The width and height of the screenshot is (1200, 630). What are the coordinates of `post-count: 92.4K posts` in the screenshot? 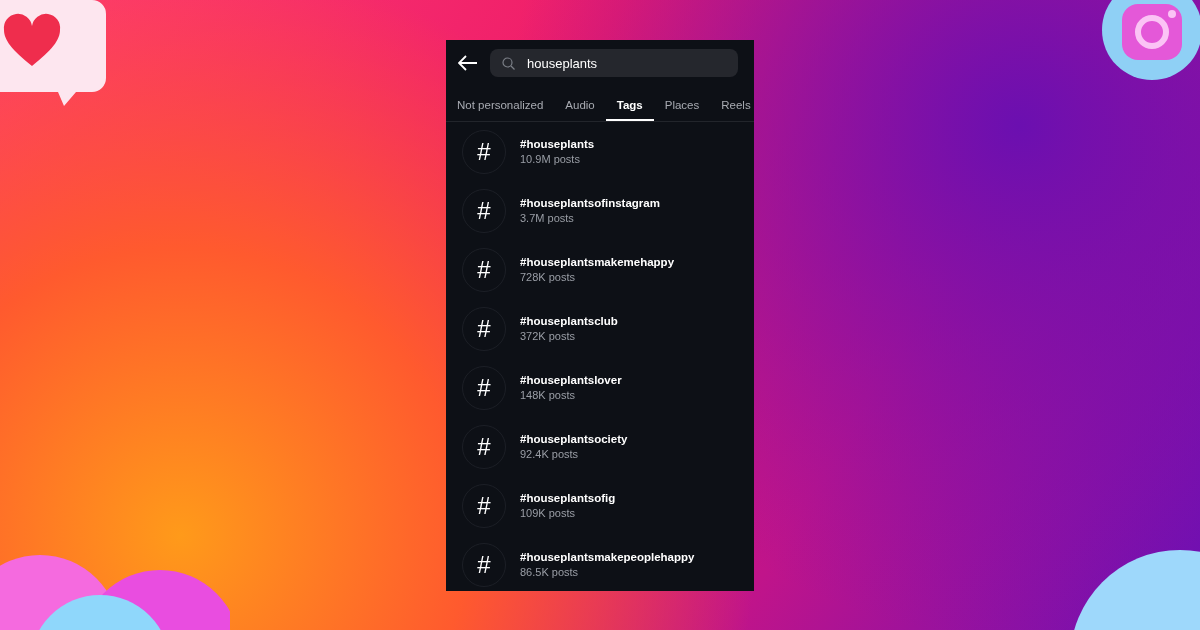 It's located at (550, 454).